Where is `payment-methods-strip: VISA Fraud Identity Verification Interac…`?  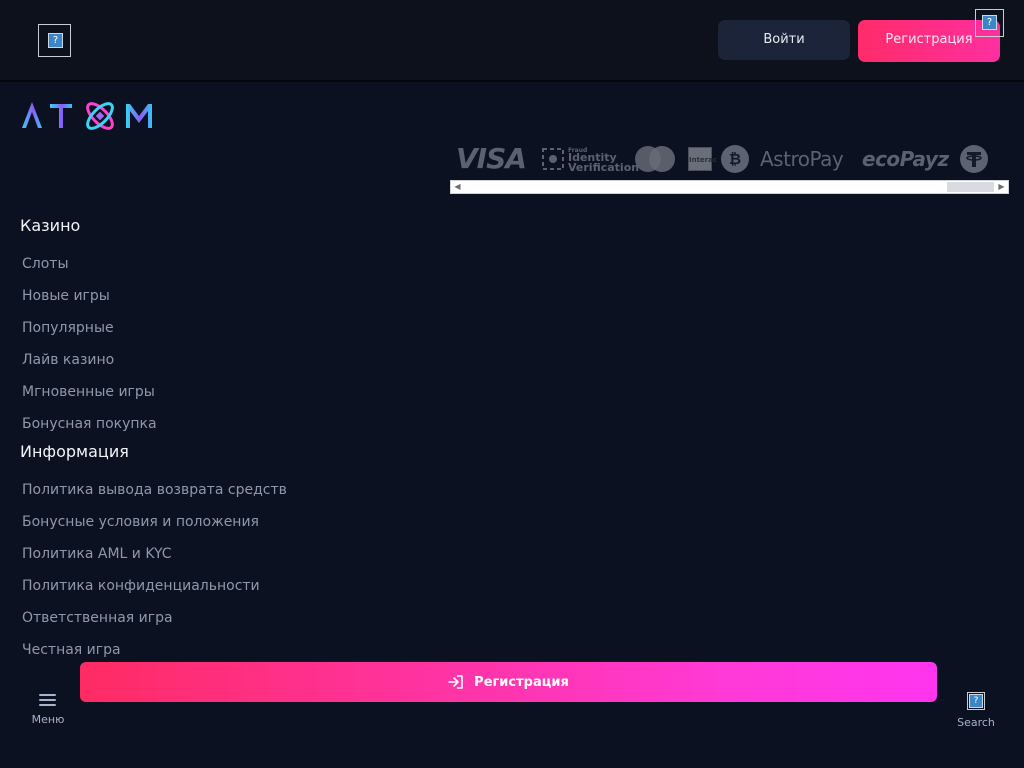
payment-methods-strip: VISA Fraud Identity Verification Interac… is located at coordinates (722, 159).